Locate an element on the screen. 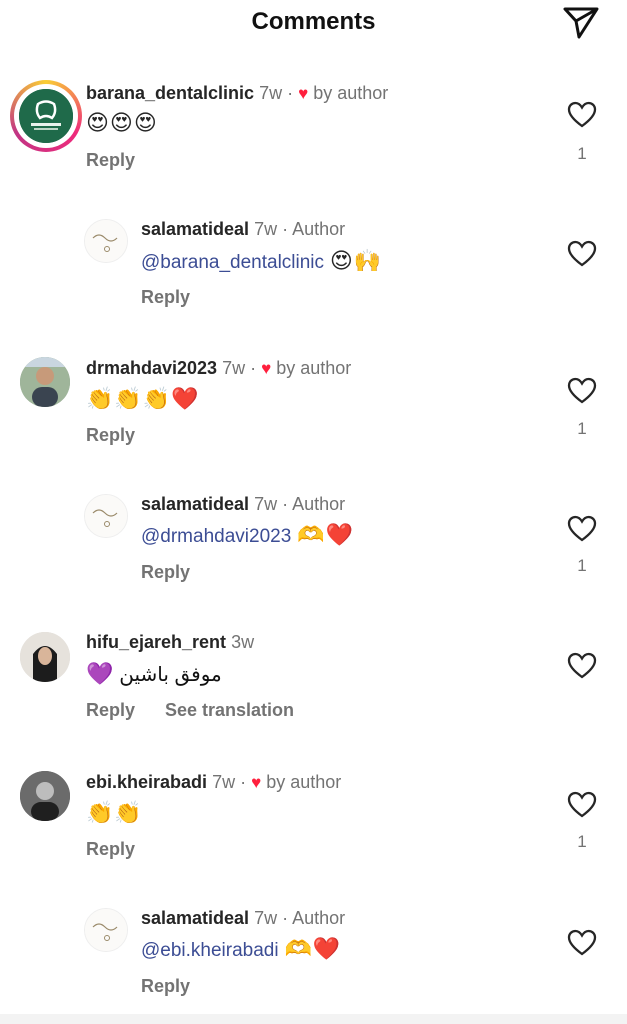 The height and width of the screenshot is (1024, 627). comment-body: 😍😍😍 is located at coordinates (122, 124).